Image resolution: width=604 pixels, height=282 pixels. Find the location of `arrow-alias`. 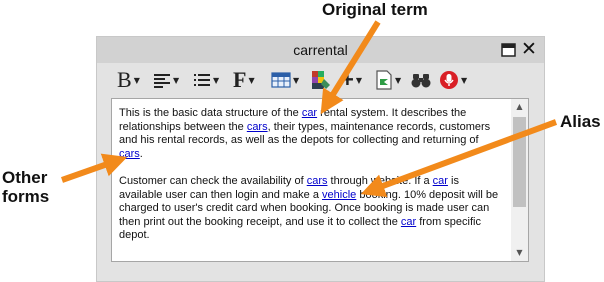

arrow-alias is located at coordinates (459, 158).